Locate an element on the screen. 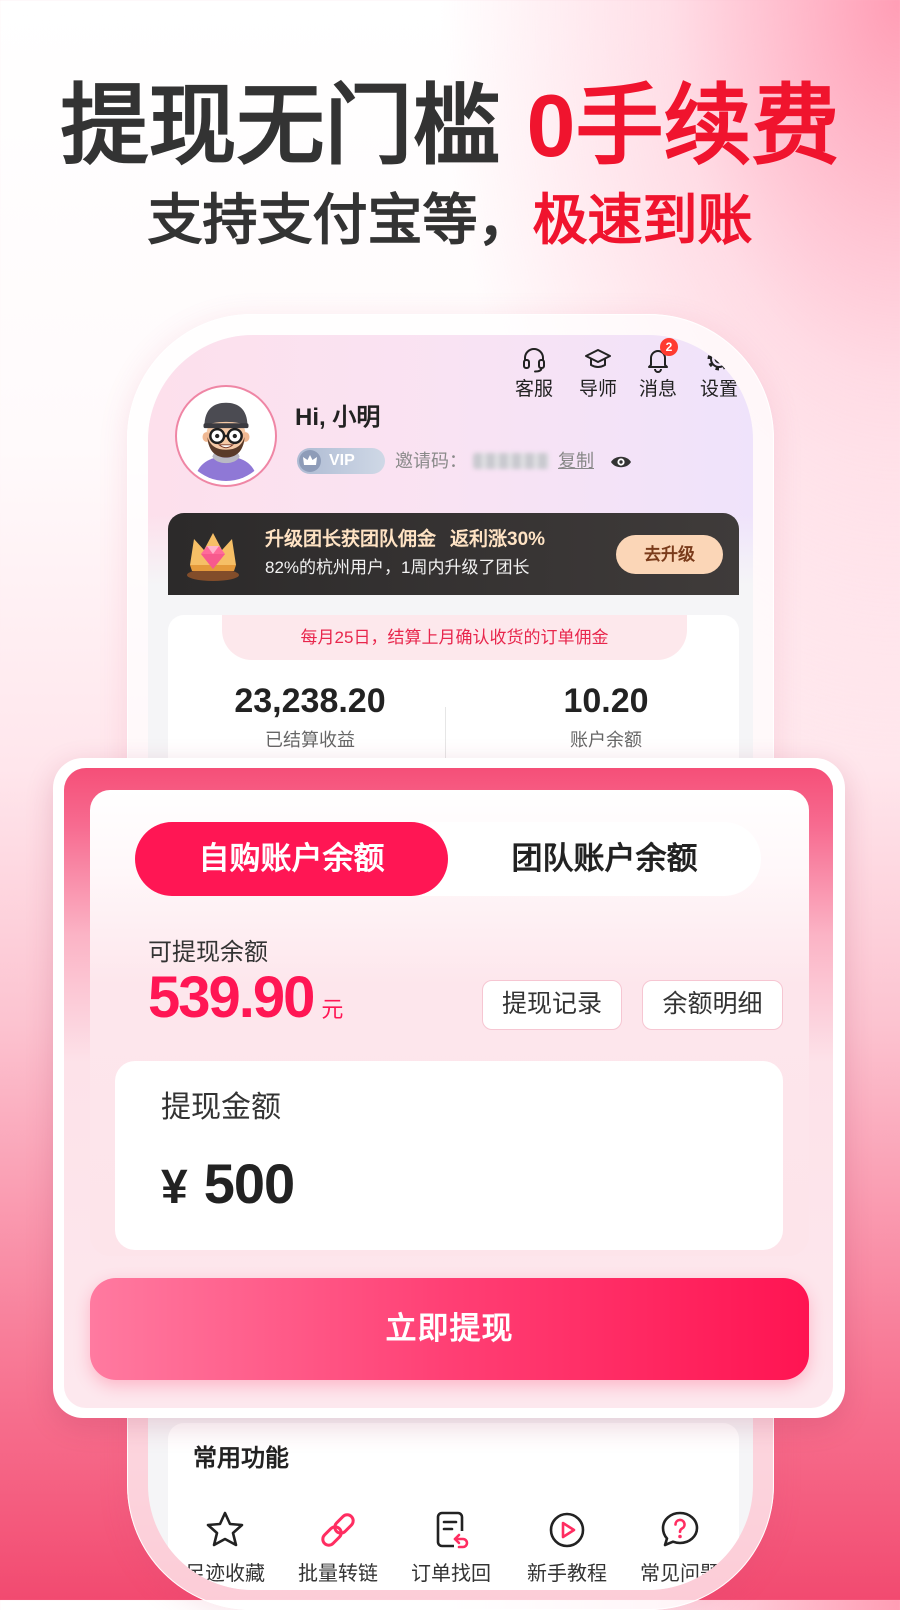  star-icon is located at coordinates (225, 1529).